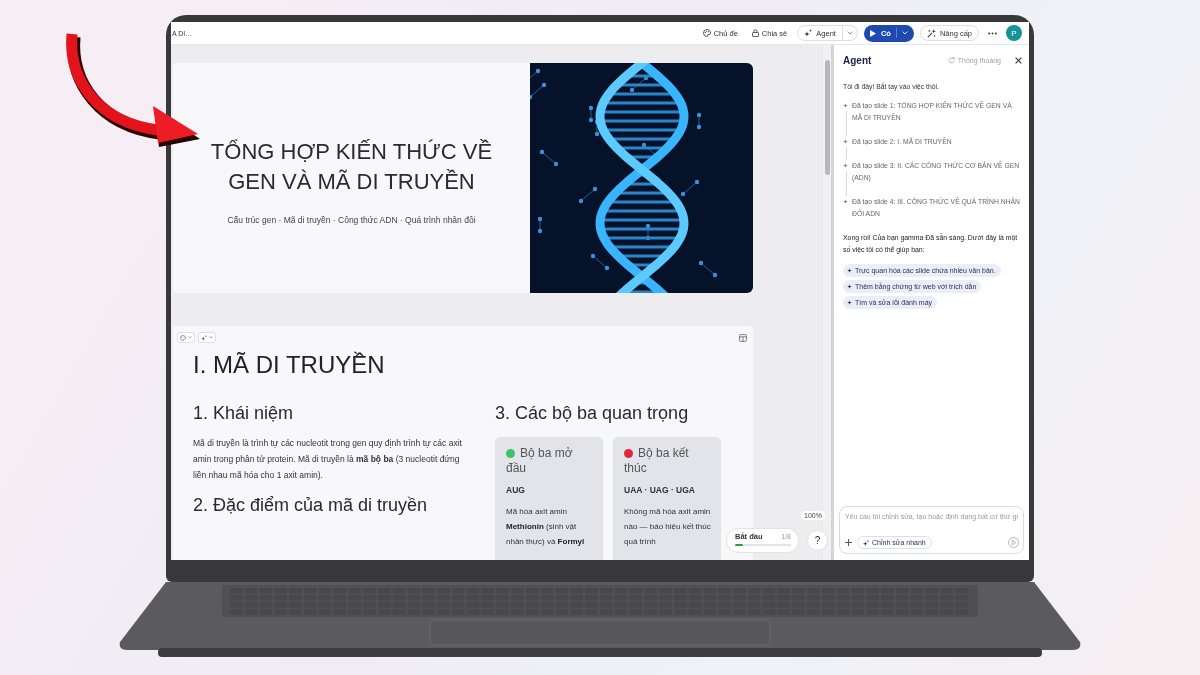 This screenshot has width=1200, height=675. What do you see at coordinates (992, 33) in the screenshot?
I see `more-icon` at bounding box center [992, 33].